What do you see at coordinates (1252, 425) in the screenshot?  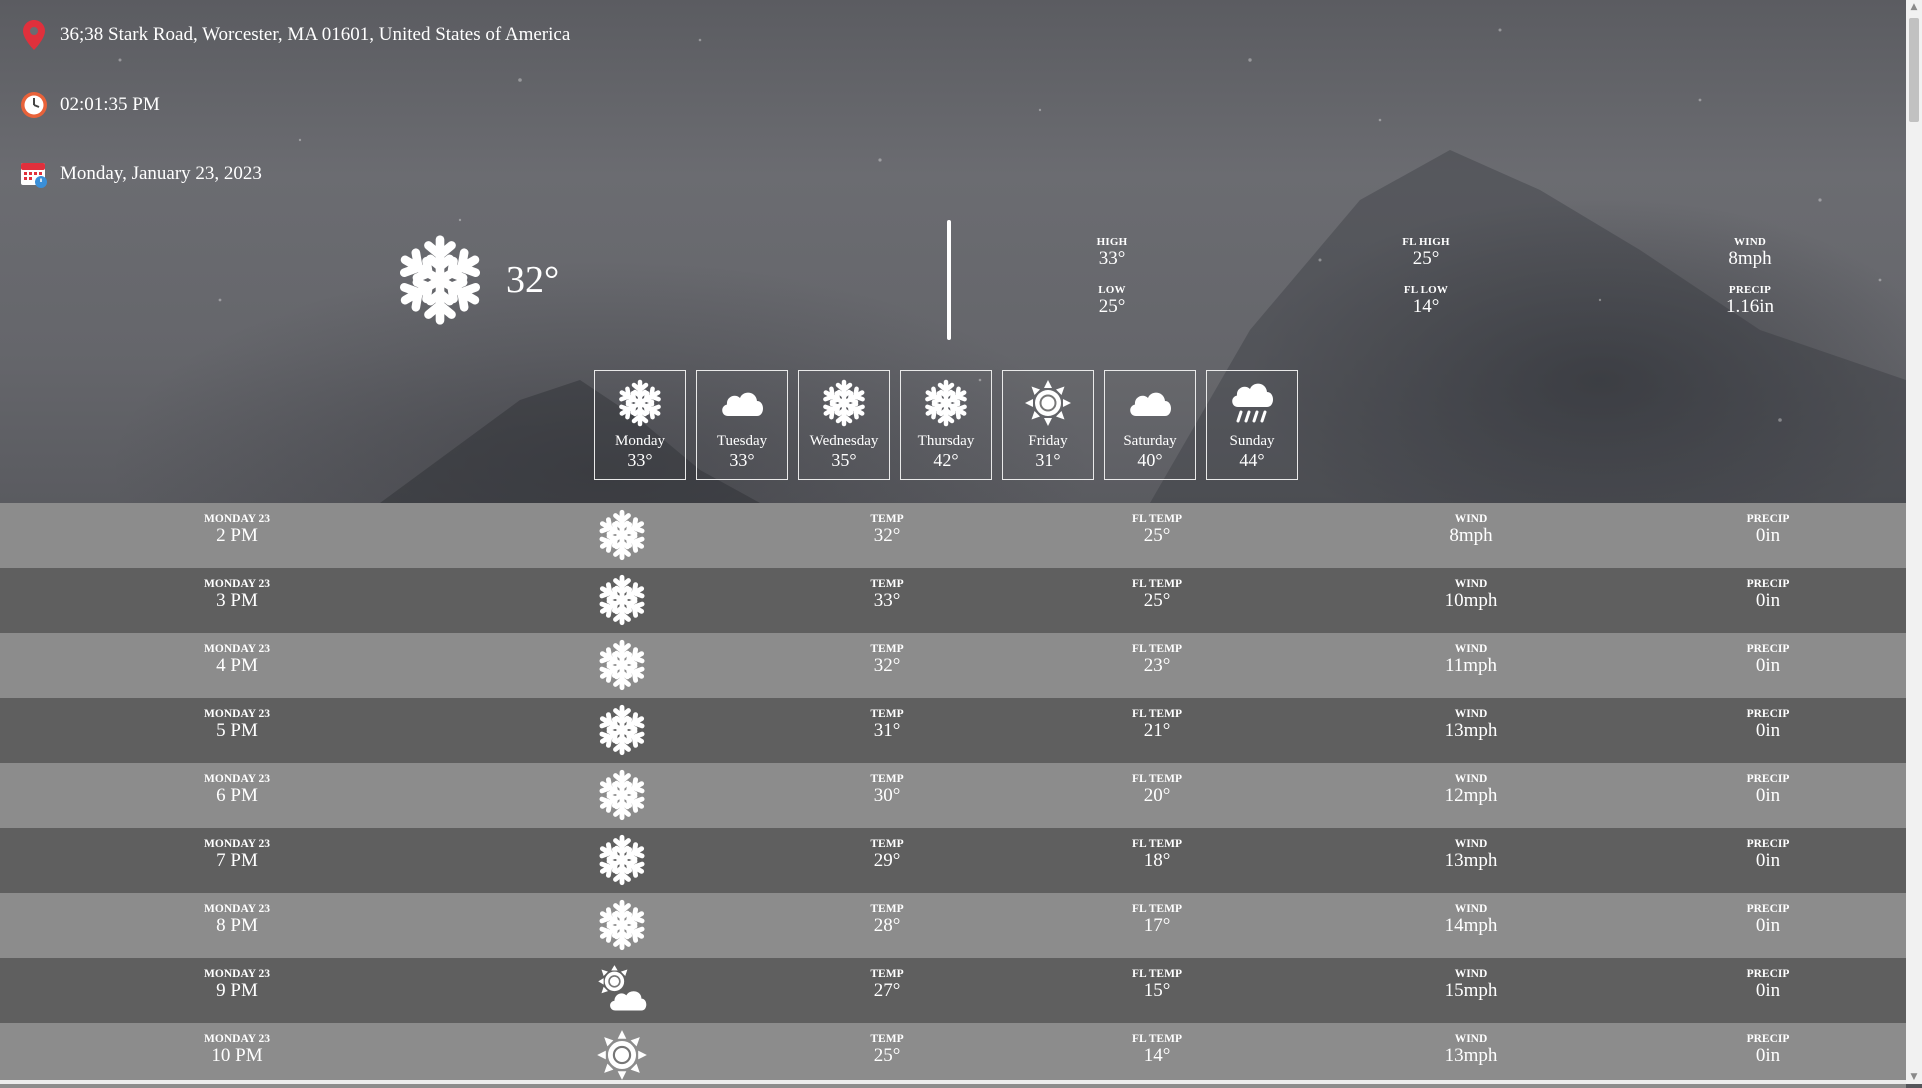 I see `forecast-day-sunday: Sunday 44°` at bounding box center [1252, 425].